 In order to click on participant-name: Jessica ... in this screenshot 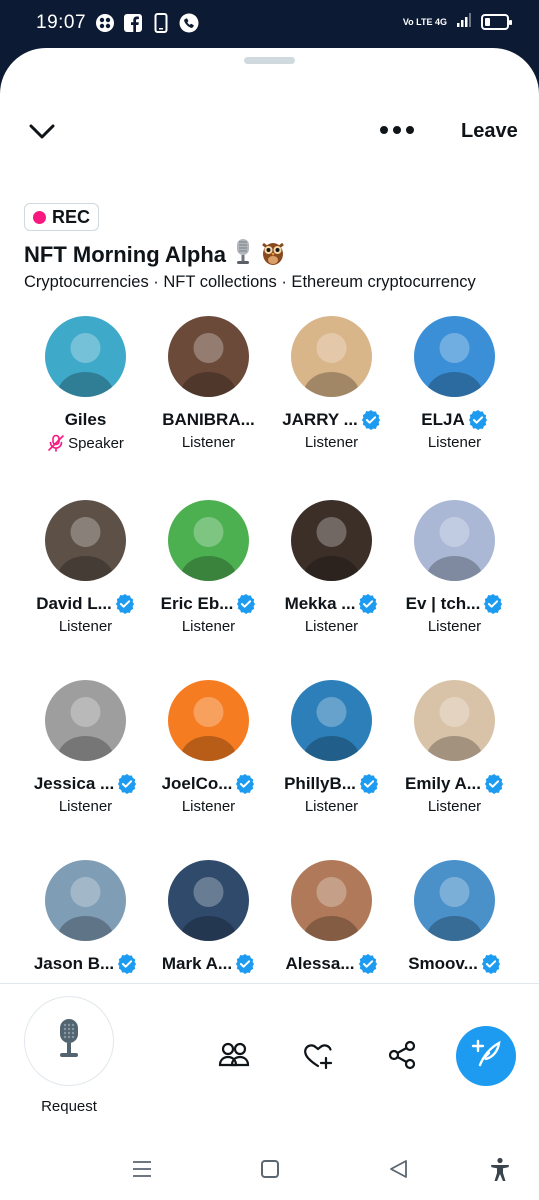, I will do `click(74, 783)`.